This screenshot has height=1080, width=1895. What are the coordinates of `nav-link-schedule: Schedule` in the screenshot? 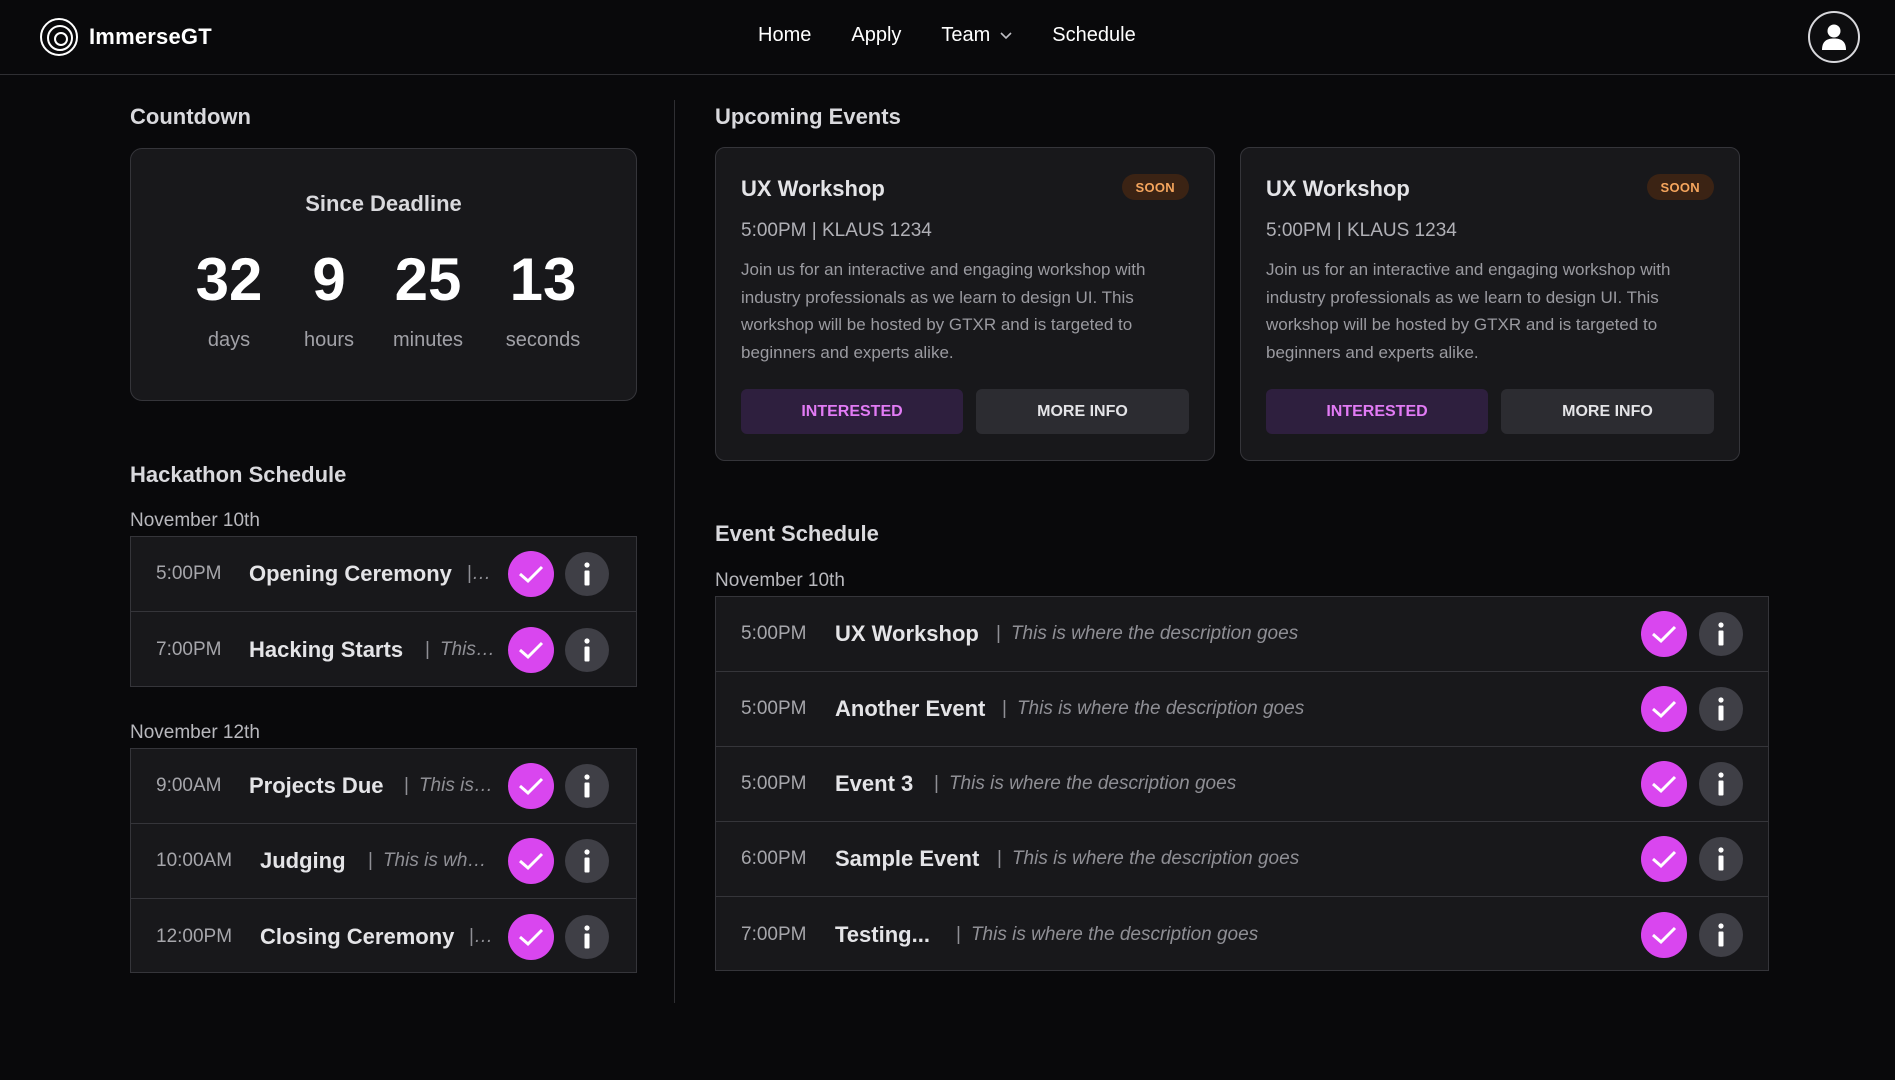 It's located at (1093, 35).